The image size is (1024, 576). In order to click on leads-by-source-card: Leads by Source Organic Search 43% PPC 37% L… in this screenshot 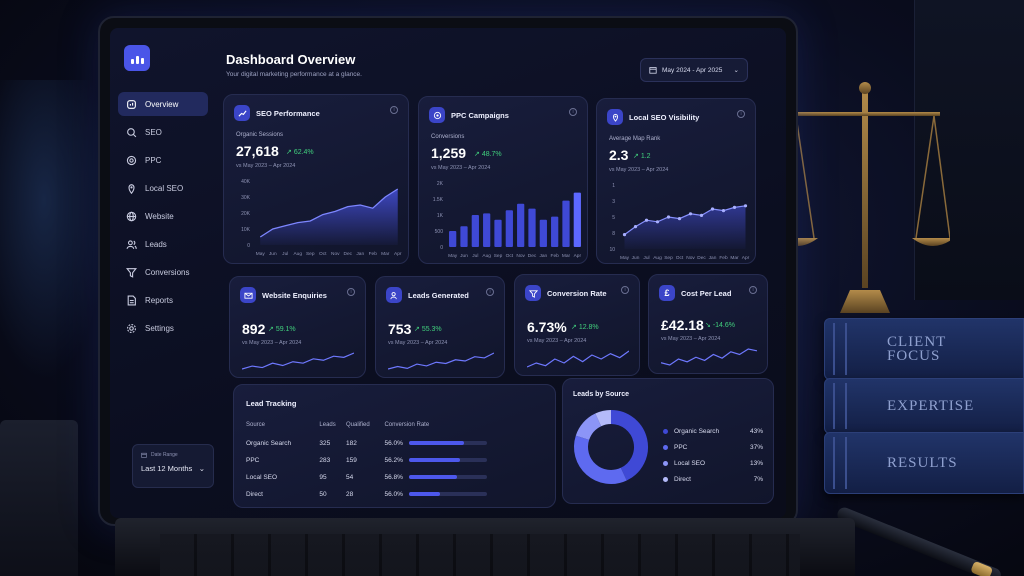, I will do `click(668, 441)`.